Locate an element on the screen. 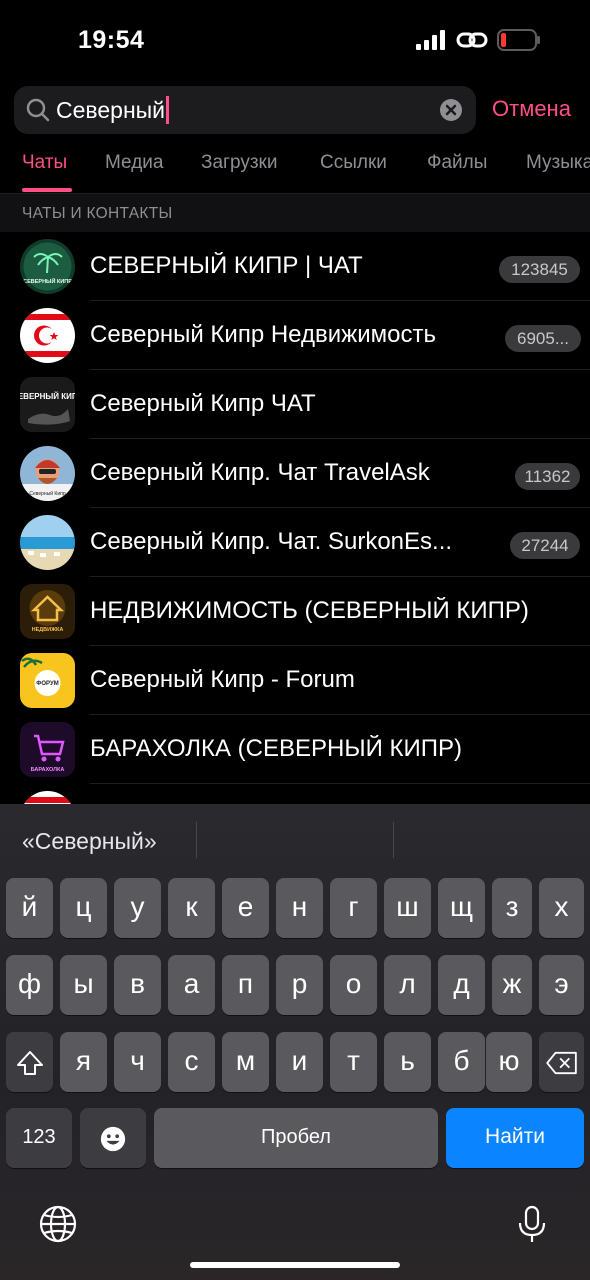 Image resolution: width=590 pixels, height=1280 pixels. numbers-key: 123 is located at coordinates (39, 1138).